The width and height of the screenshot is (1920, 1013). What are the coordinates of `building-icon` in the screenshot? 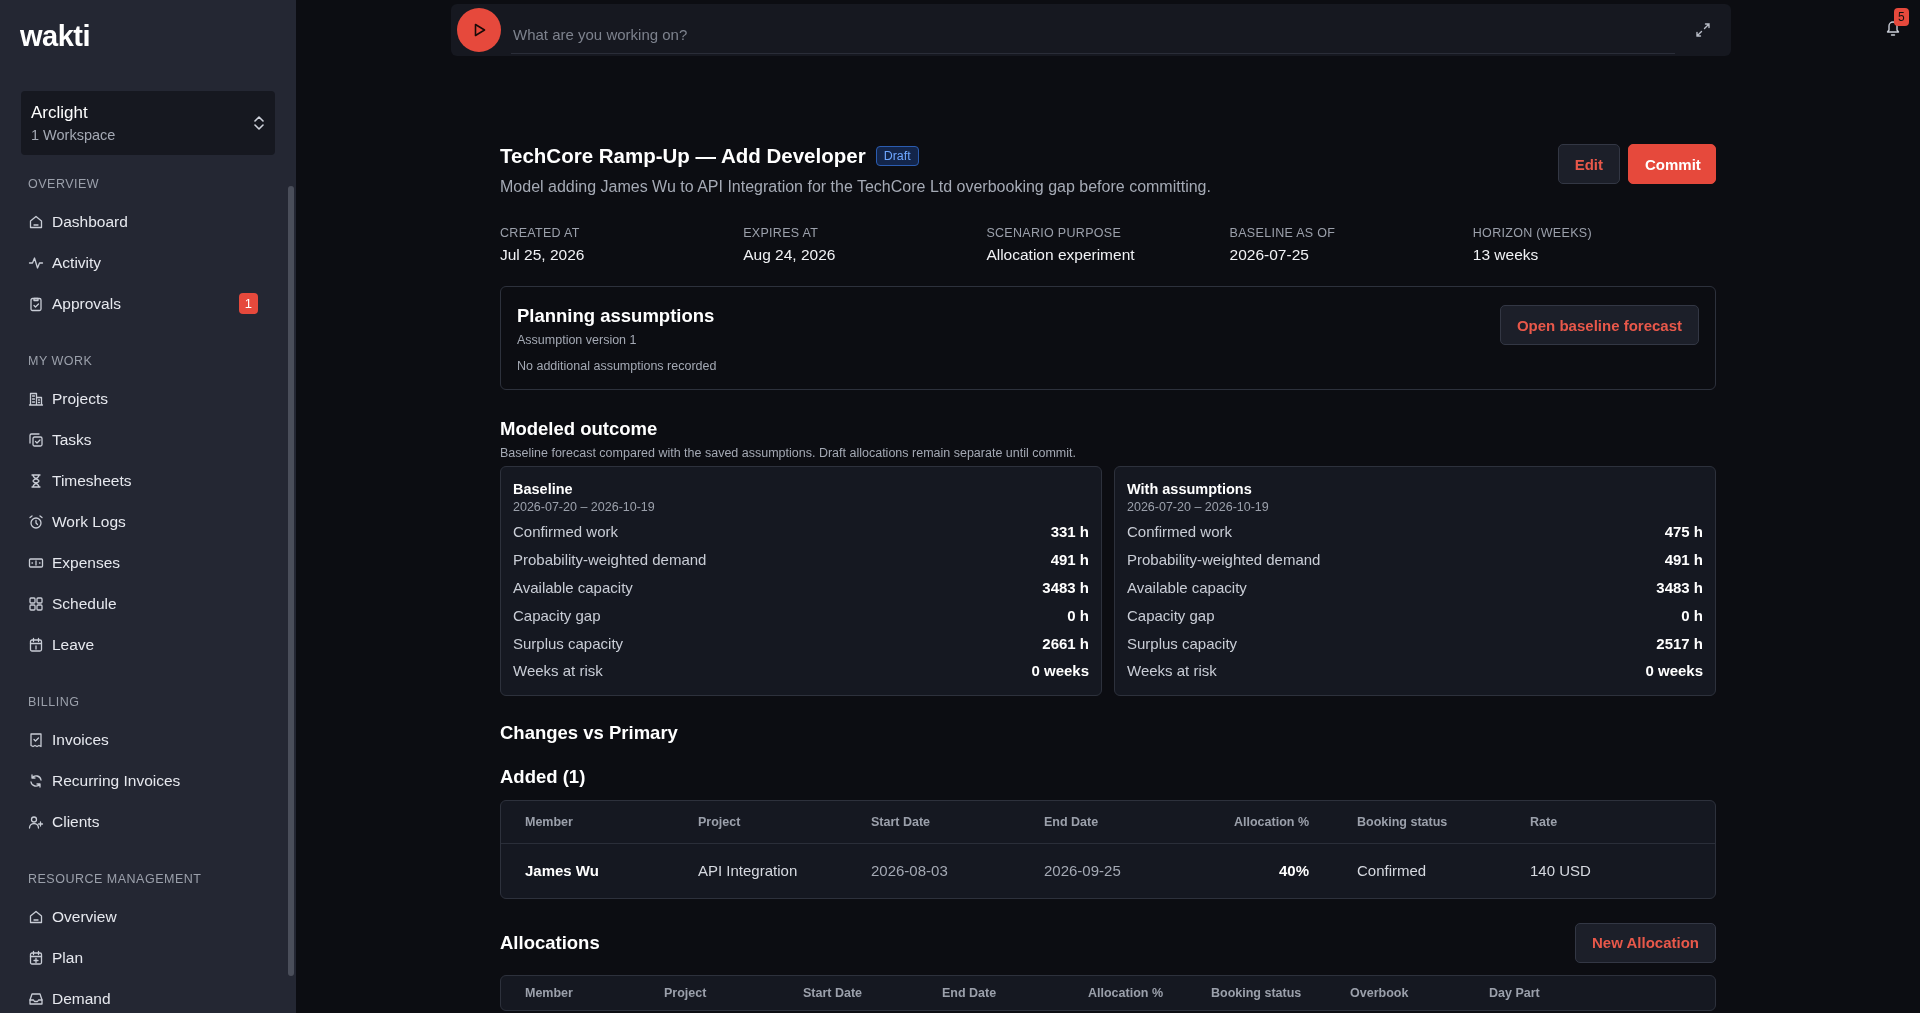 It's located at (36, 398).